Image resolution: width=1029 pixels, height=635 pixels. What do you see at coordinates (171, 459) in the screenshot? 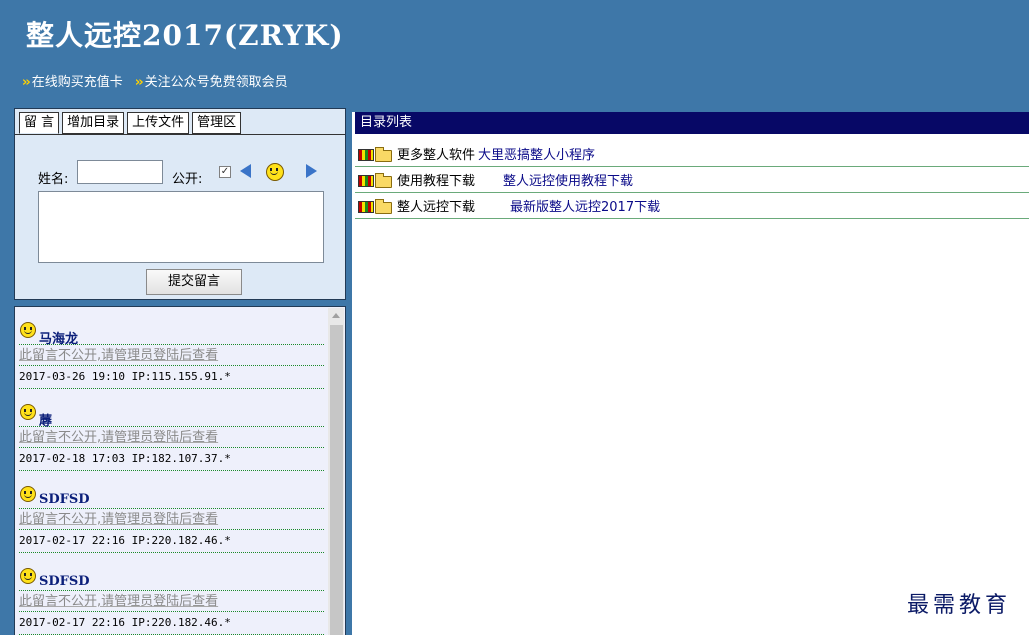
I see `message-meta: 2017-02-18 17:03 IP:182.107.37.*` at bounding box center [171, 459].